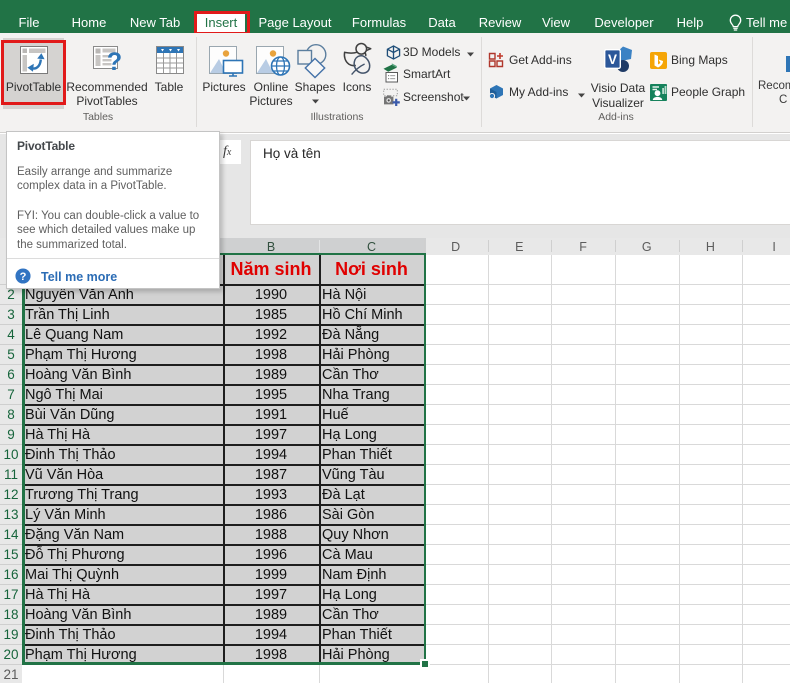  Describe the element at coordinates (612, 59) in the screenshot. I see `svg-text: V` at that location.